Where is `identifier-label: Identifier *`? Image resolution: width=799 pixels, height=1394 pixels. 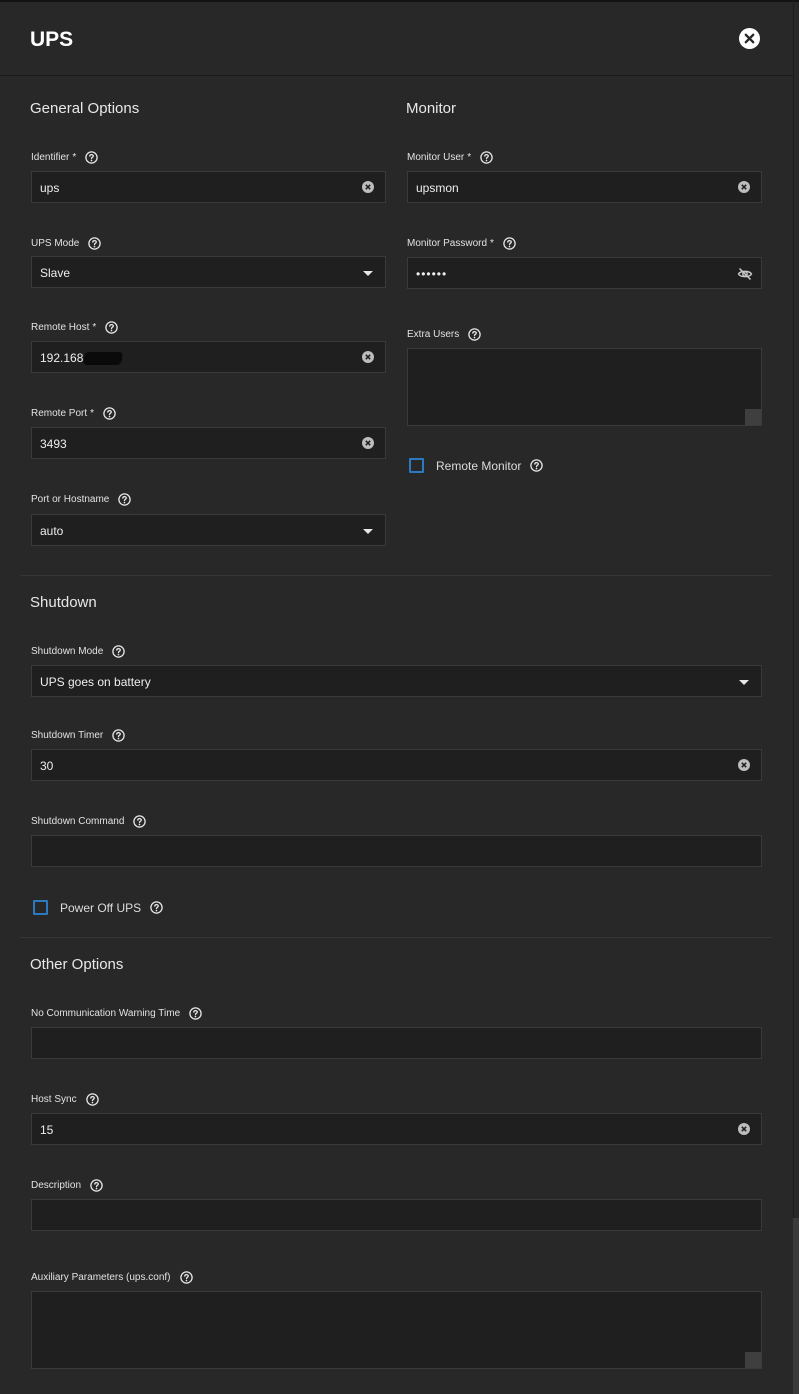
identifier-label: Identifier * is located at coordinates (65, 157).